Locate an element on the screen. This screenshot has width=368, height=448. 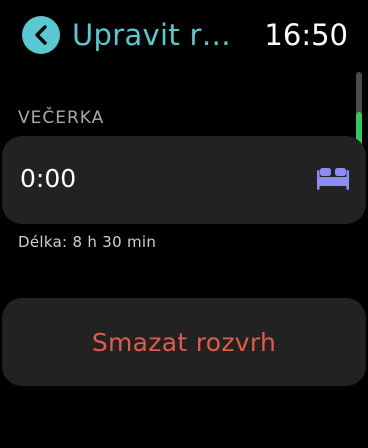
delete-schedule-label: Smazat rozvrh is located at coordinates (184, 342).